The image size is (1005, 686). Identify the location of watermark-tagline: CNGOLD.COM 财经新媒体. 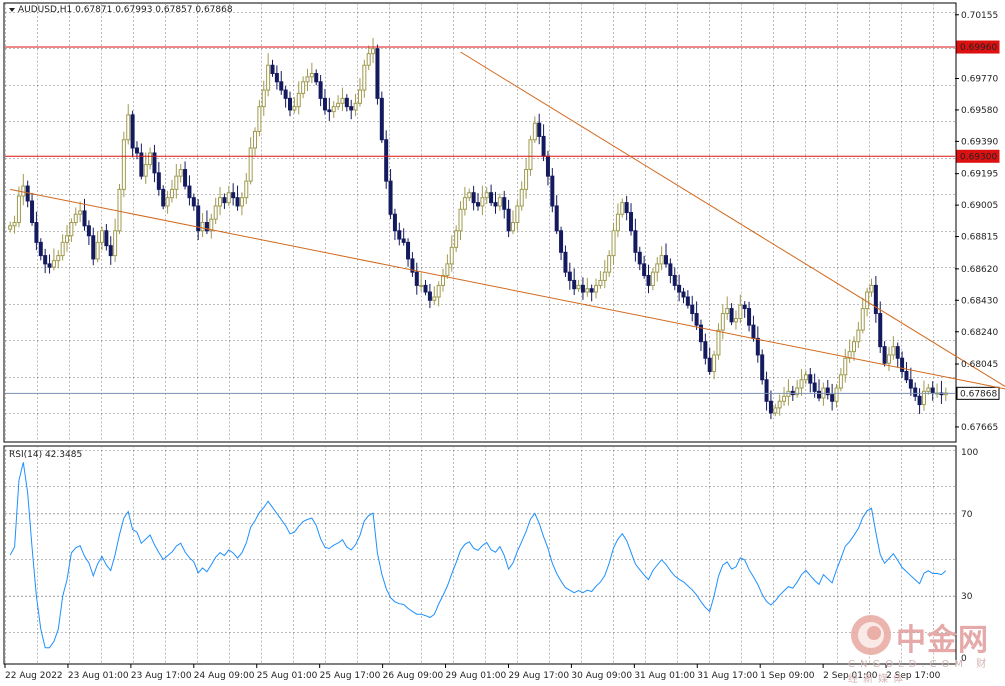
(926, 670).